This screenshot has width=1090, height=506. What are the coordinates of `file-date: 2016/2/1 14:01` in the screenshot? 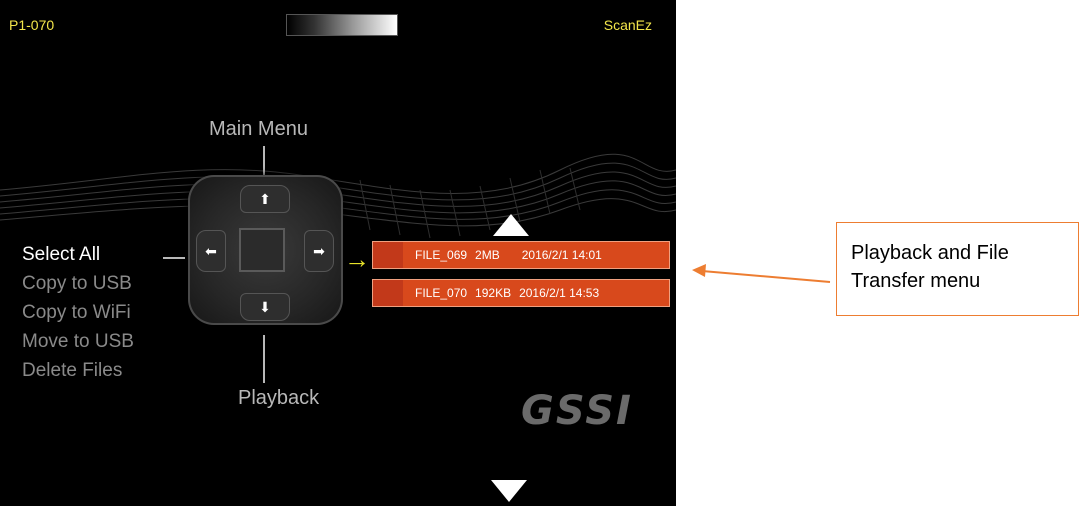 It's located at (561, 255).